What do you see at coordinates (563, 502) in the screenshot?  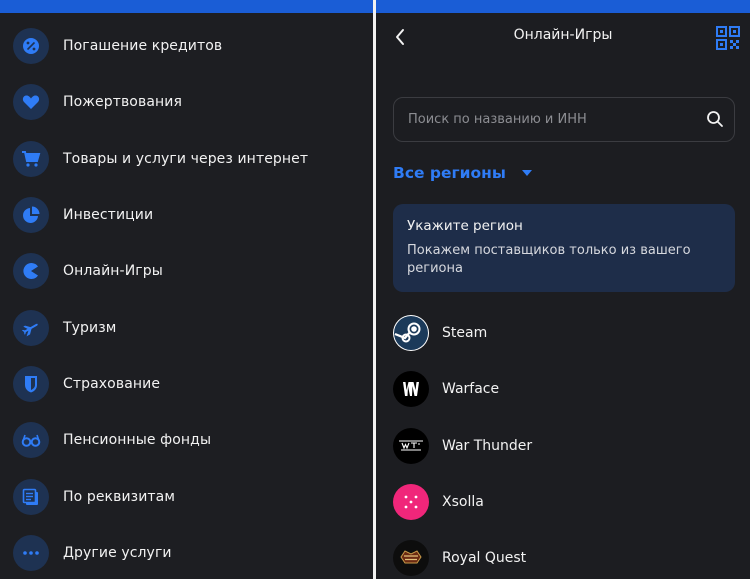 I see `provider-item-xsolla: Xsolla` at bounding box center [563, 502].